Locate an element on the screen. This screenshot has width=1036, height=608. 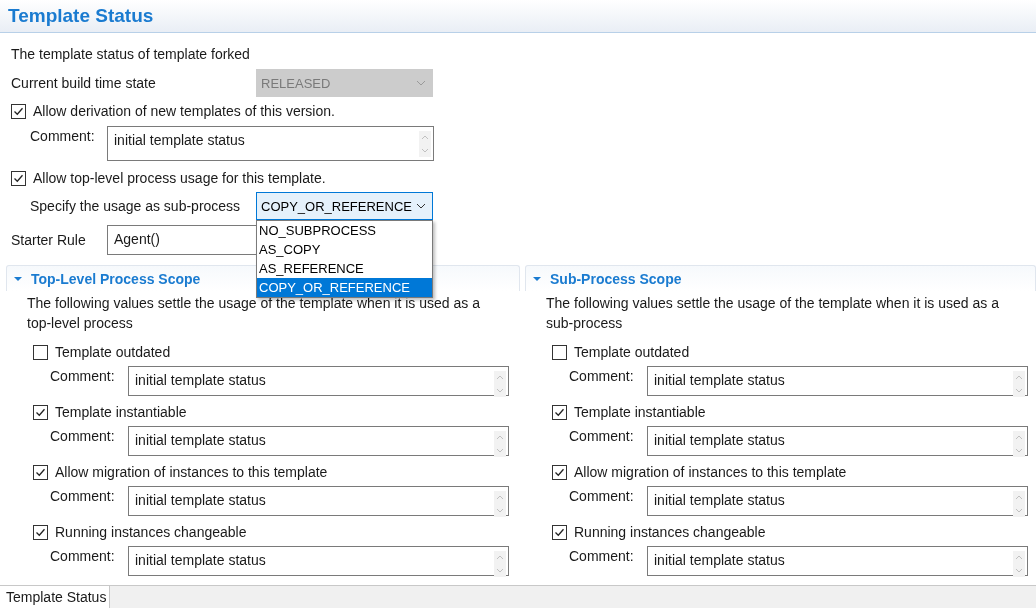
section-description: The following values settle the usage of the template when it is used as a top-level process is located at coordinates (253, 314).